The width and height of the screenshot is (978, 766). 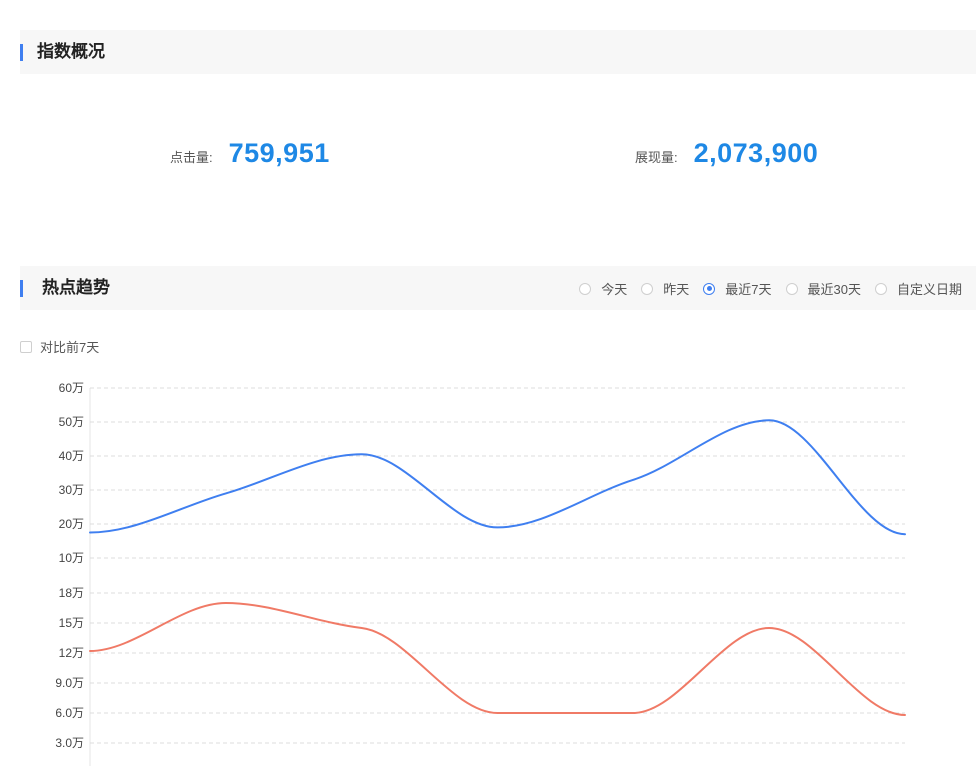 What do you see at coordinates (497, 477) in the screenshot?
I see `clicks-trend-line` at bounding box center [497, 477].